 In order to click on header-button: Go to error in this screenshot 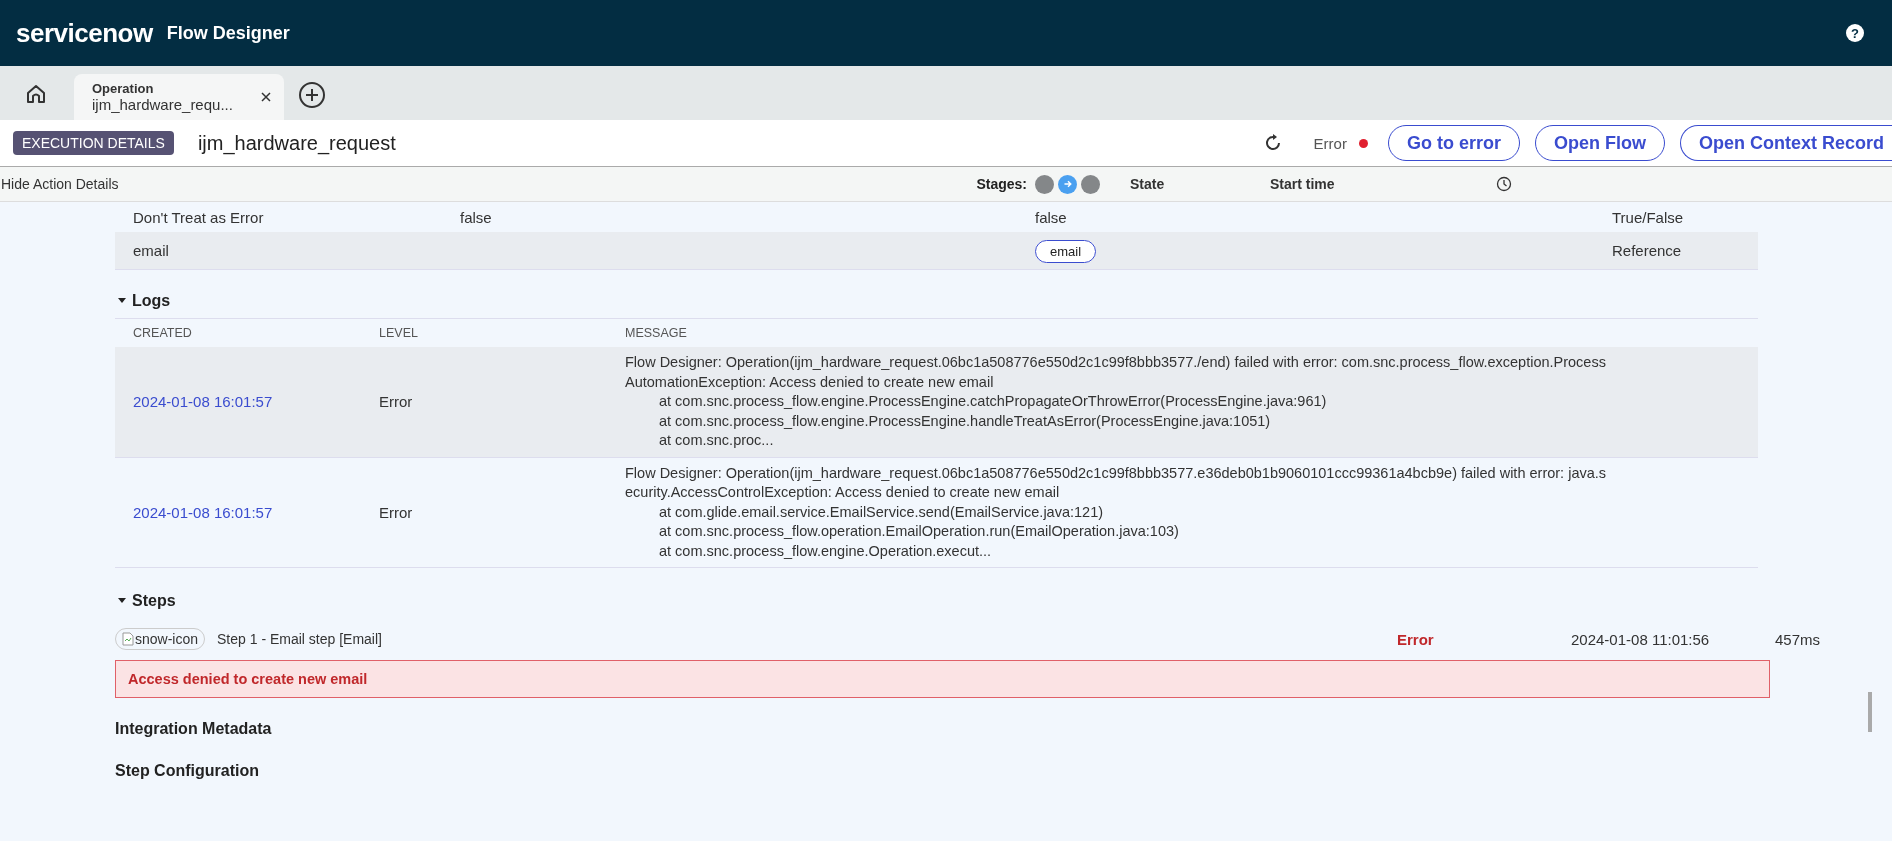, I will do `click(1453, 143)`.